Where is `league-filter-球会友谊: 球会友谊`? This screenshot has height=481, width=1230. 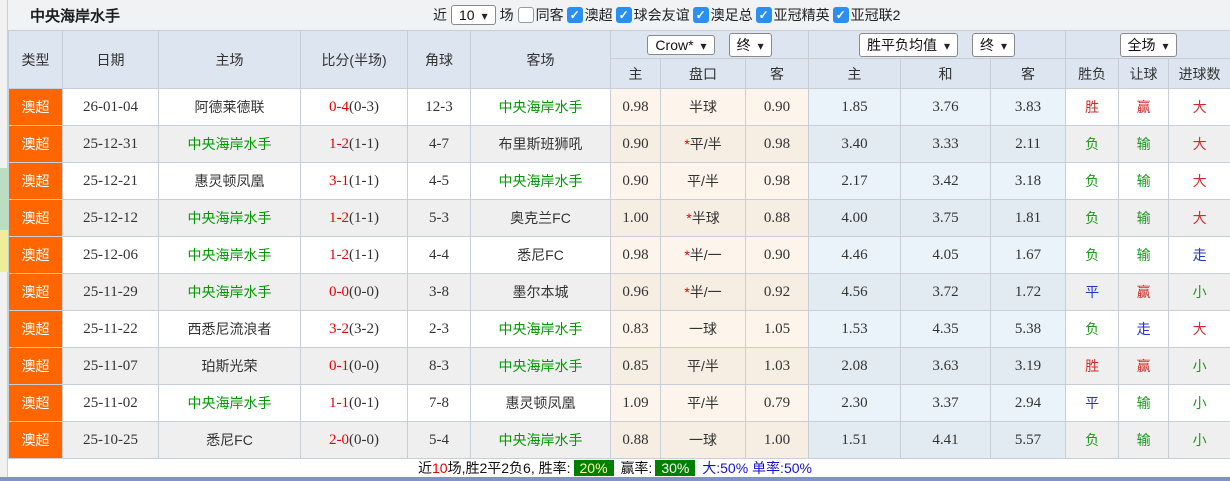
league-filter-球会友谊: 球会友谊 is located at coordinates (652, 15).